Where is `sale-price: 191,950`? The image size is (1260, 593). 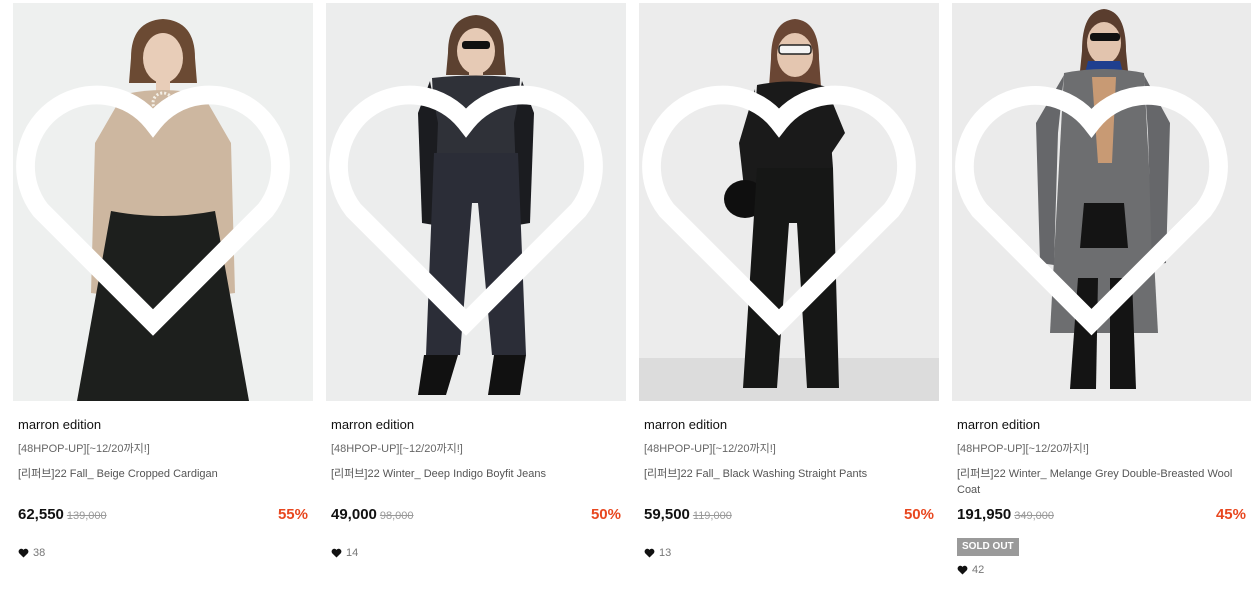
sale-price: 191,950 is located at coordinates (984, 514).